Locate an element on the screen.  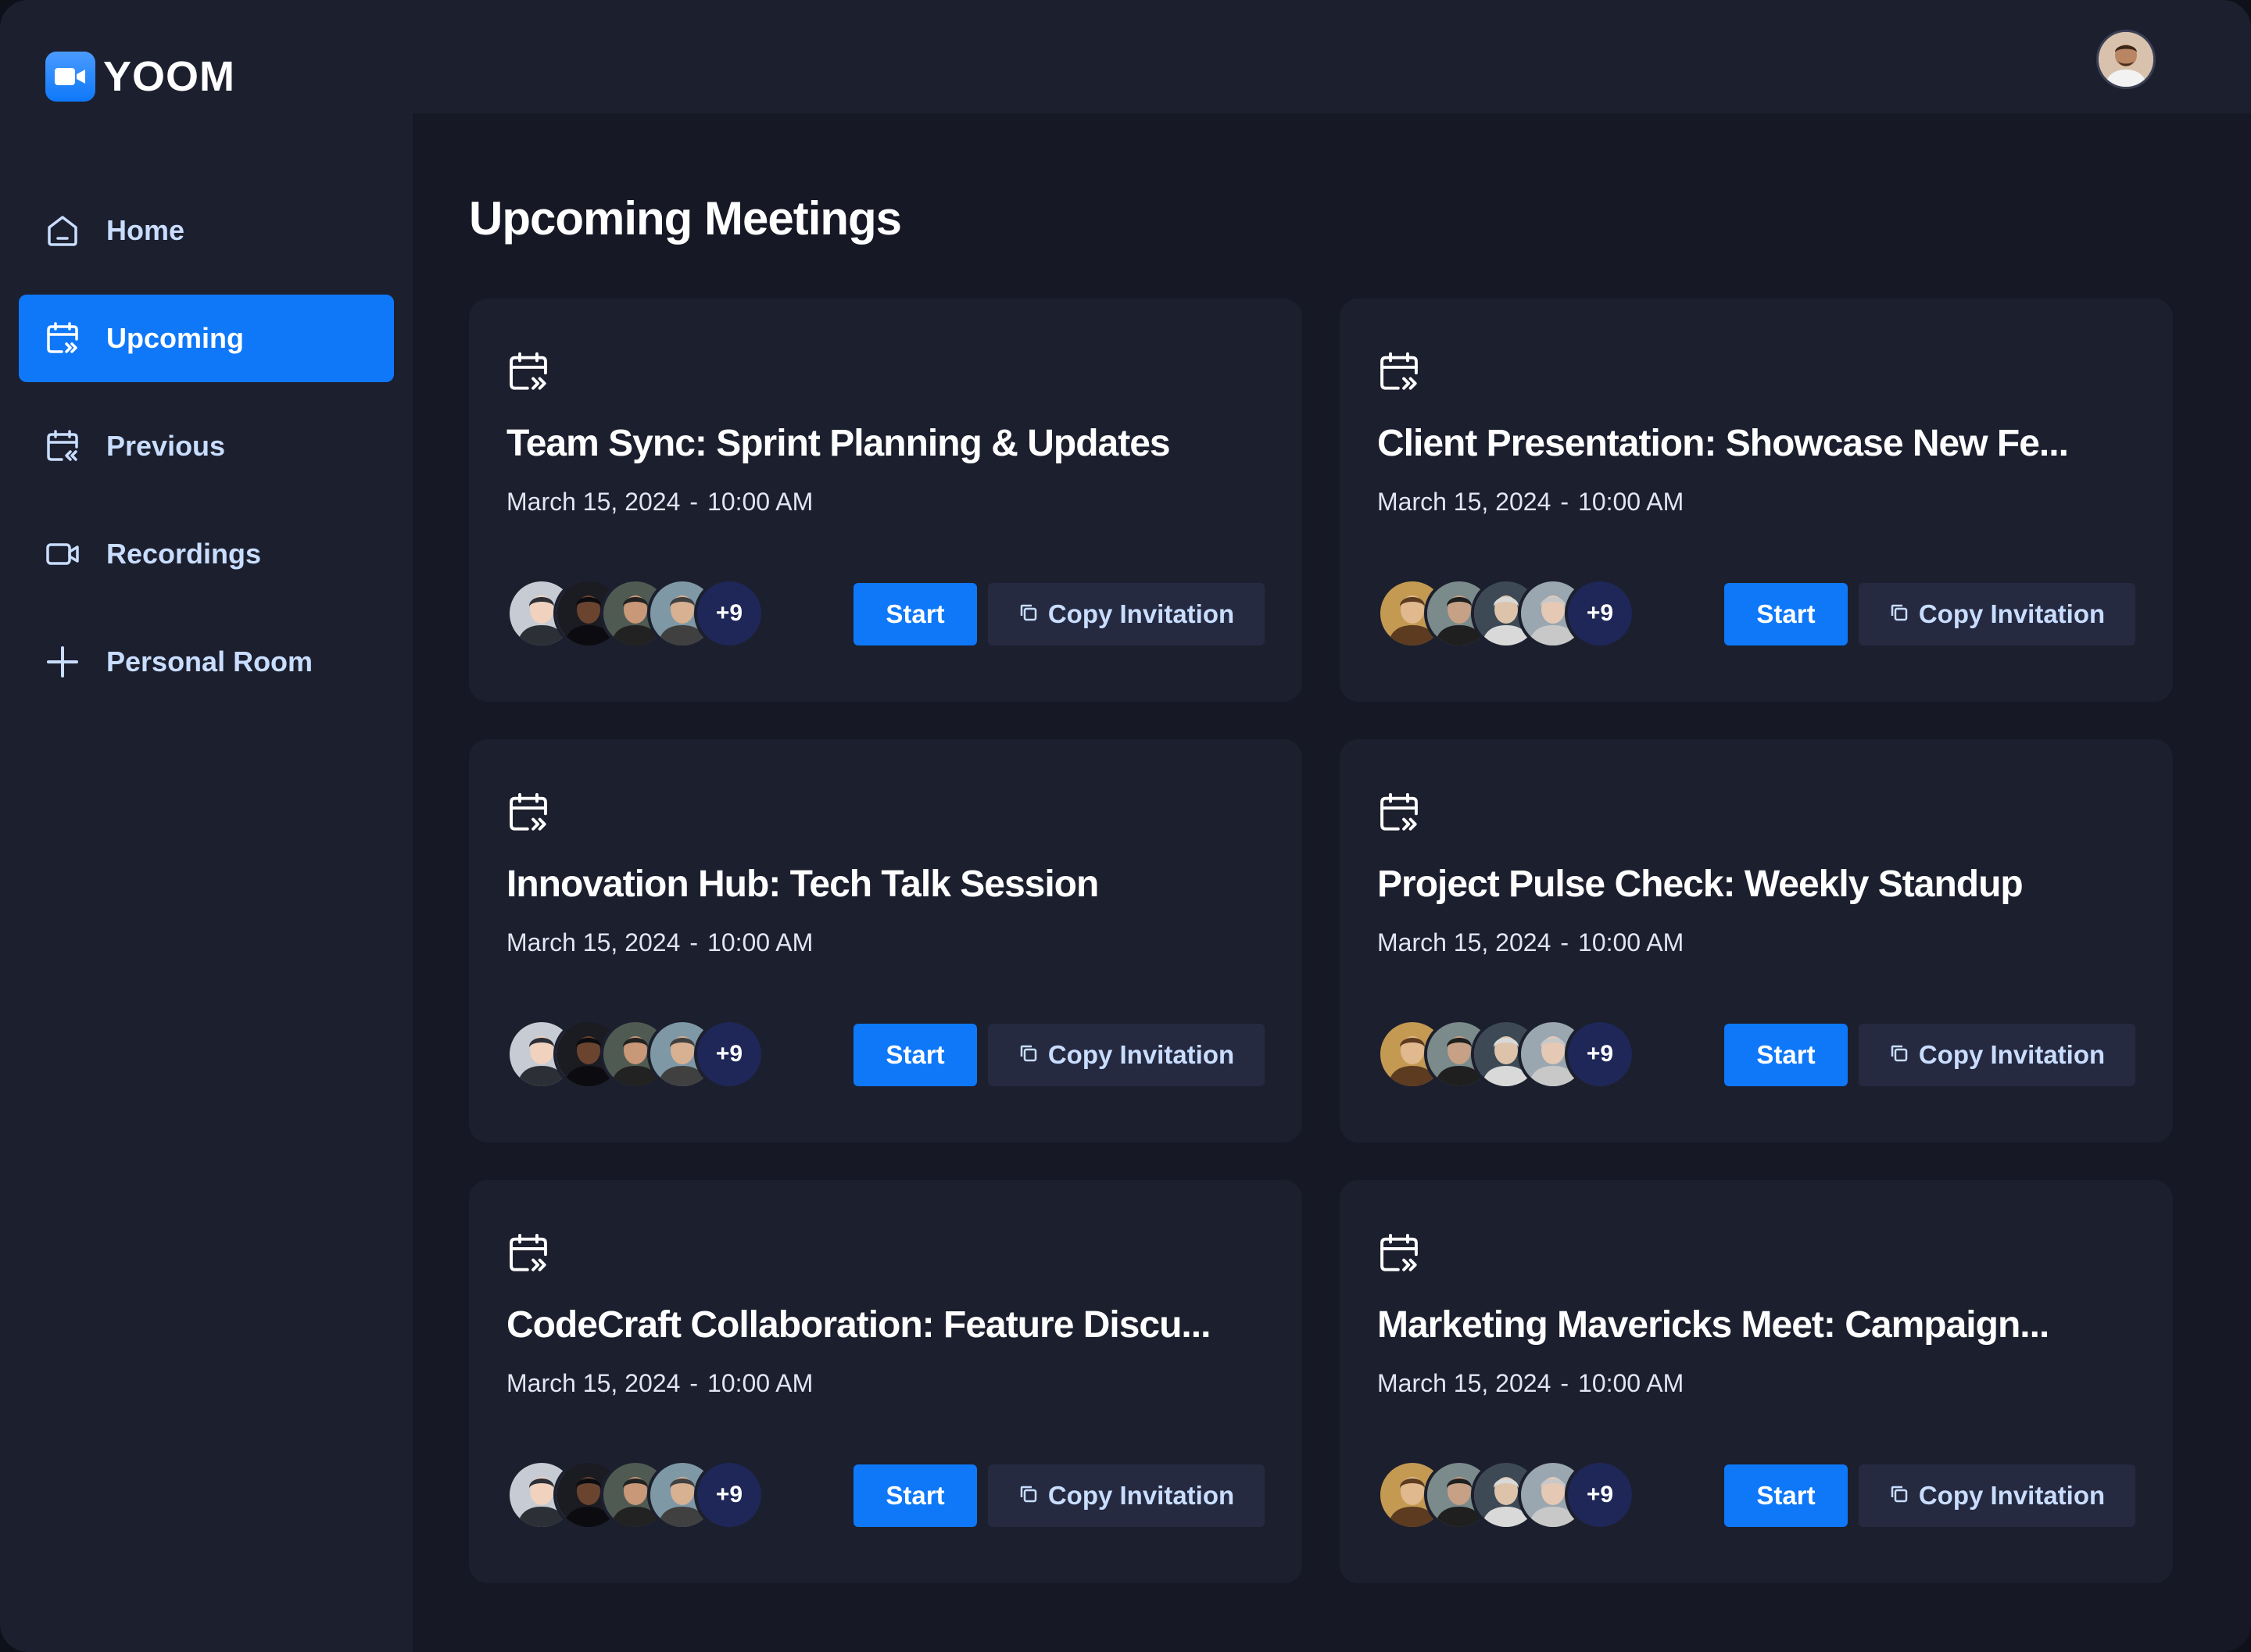
sidebar-item-personal-room: Personal Room is located at coordinates (207, 662).